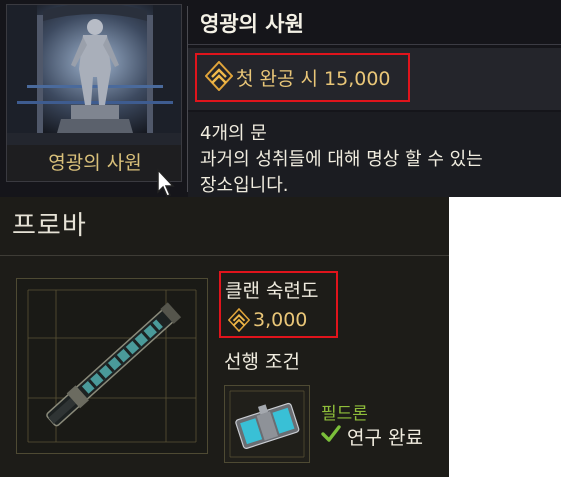  Describe the element at coordinates (224, 255) in the screenshot. I see `item-divider` at that location.